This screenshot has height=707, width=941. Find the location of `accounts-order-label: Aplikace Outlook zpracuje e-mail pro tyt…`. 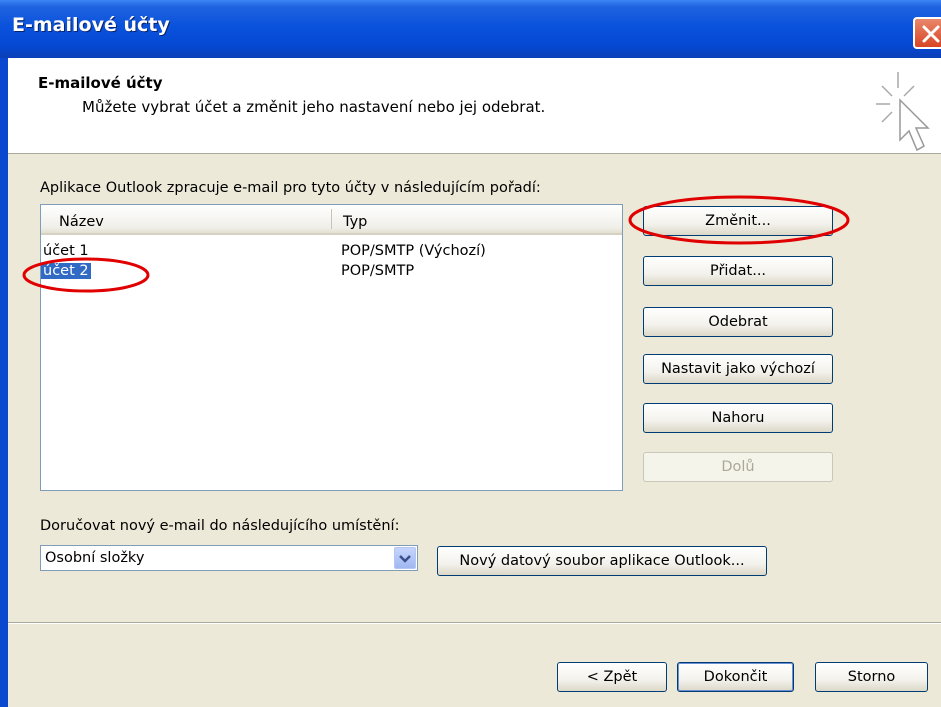

accounts-order-label: Aplikace Outlook zpracuje e-mail pro tyt… is located at coordinates (290, 188).